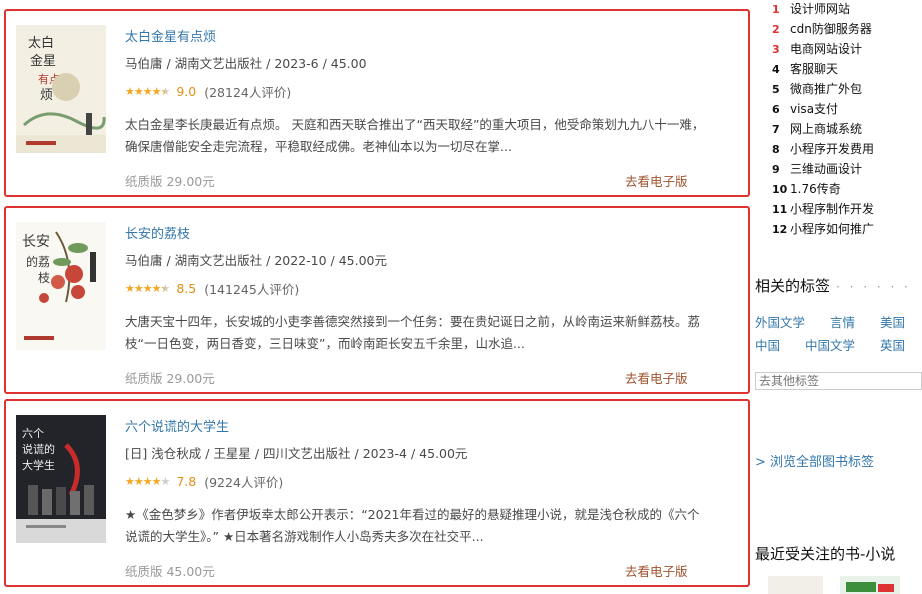  What do you see at coordinates (776, 89) in the screenshot?
I see `ranking-number: 5` at bounding box center [776, 89].